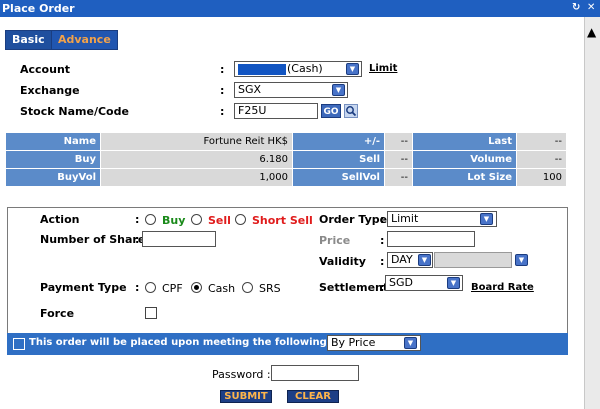 The height and width of the screenshot is (409, 600). I want to click on search-icon, so click(351, 111).